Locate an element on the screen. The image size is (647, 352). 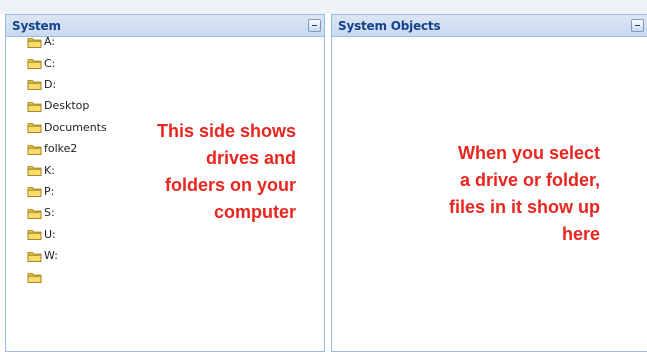
tree-item-p: P: is located at coordinates (67, 191).